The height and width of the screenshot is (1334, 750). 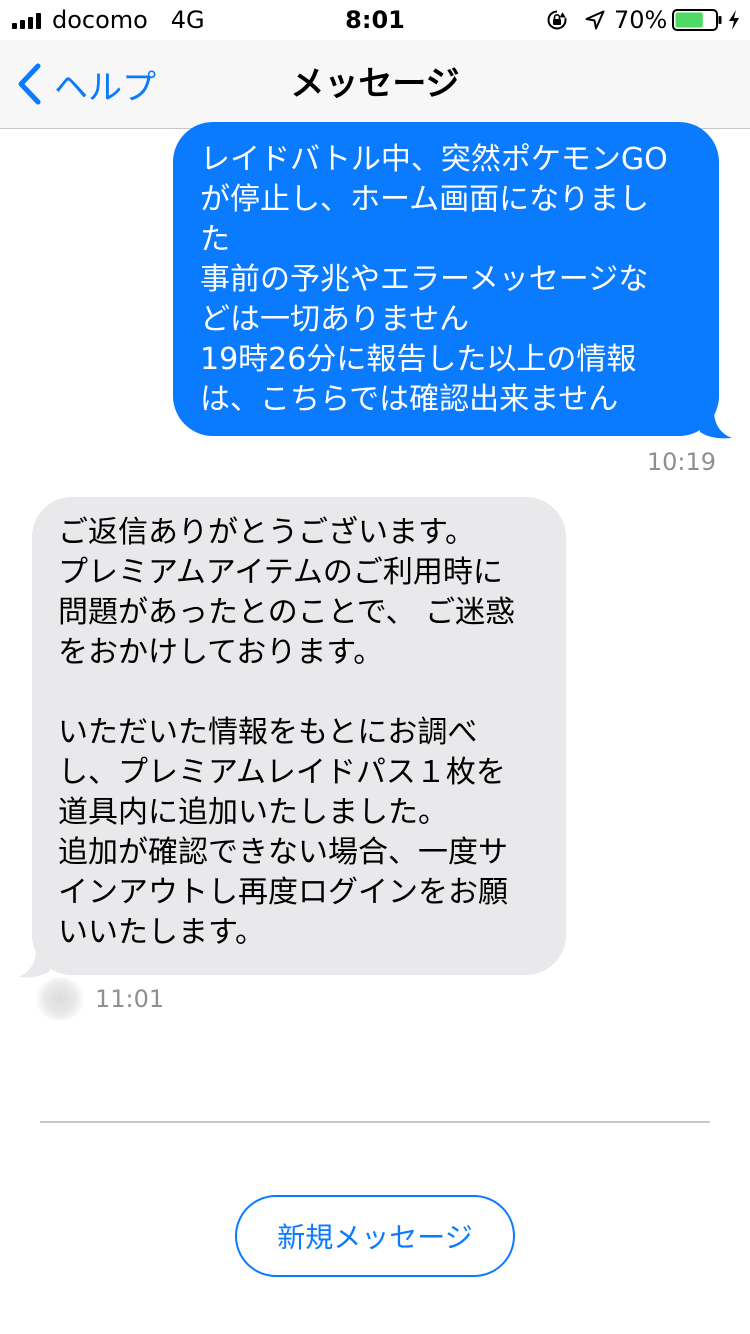 What do you see at coordinates (697, 20) in the screenshot?
I see `battery-icon` at bounding box center [697, 20].